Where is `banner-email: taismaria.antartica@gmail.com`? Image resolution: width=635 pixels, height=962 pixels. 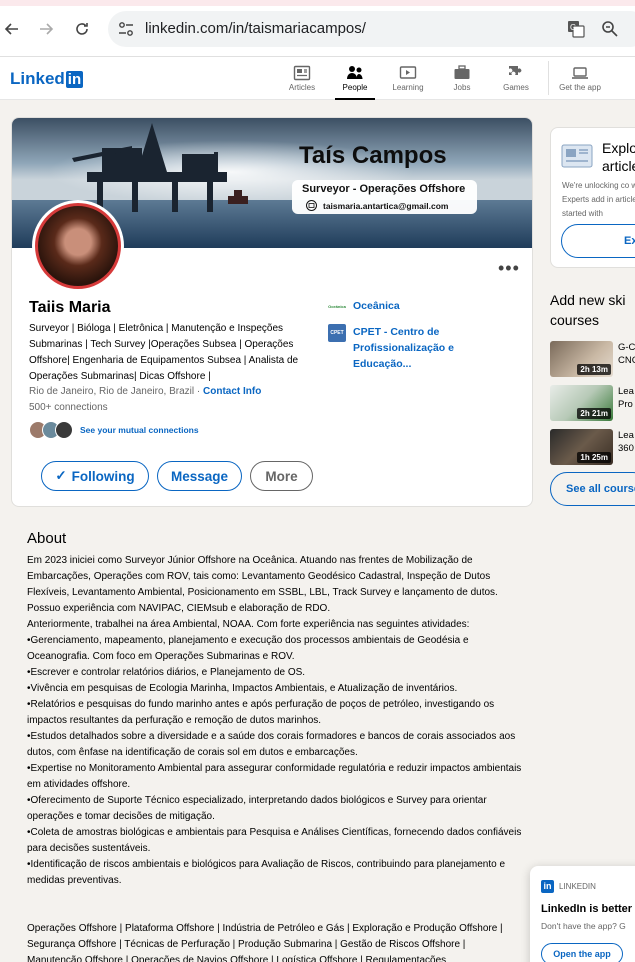 banner-email: taismaria.antartica@gmail.com is located at coordinates (386, 205).